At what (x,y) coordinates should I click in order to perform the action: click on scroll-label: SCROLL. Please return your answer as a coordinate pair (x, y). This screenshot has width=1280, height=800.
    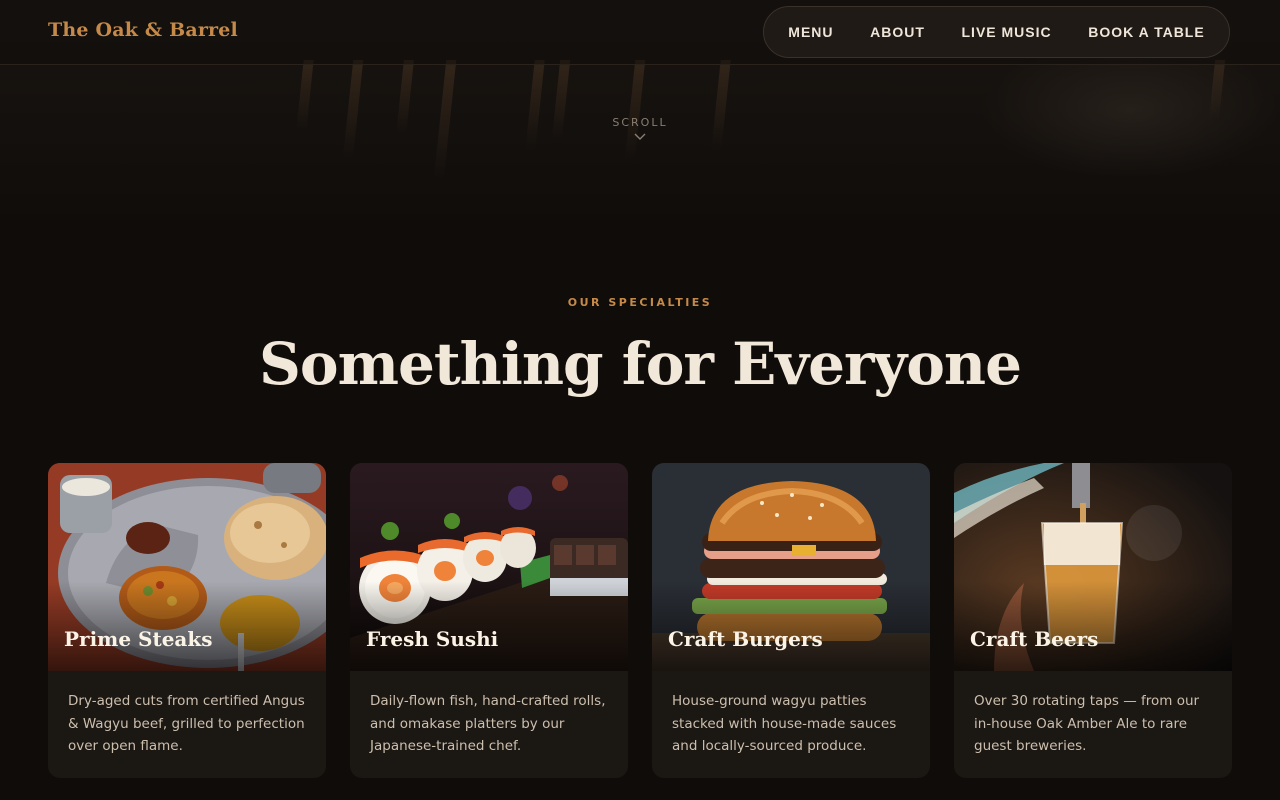
    Looking at the image, I should click on (640, 122).